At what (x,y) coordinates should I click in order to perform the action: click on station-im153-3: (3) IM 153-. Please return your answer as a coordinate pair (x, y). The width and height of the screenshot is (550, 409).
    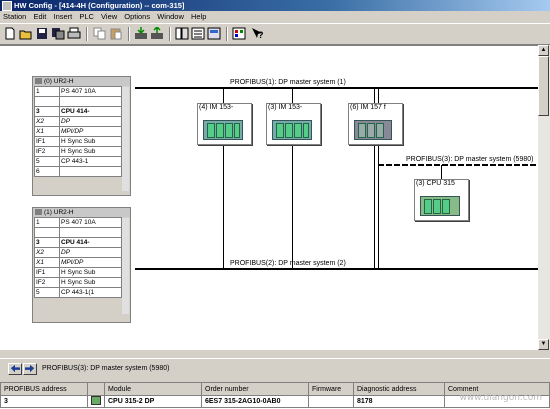
    Looking at the image, I should click on (293, 124).